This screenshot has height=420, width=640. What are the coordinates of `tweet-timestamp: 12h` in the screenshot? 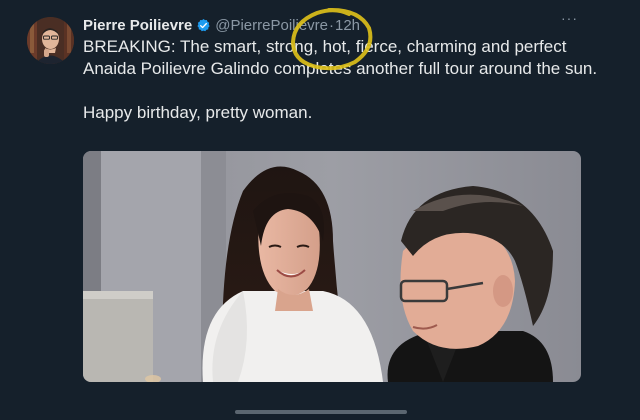 It's located at (347, 25).